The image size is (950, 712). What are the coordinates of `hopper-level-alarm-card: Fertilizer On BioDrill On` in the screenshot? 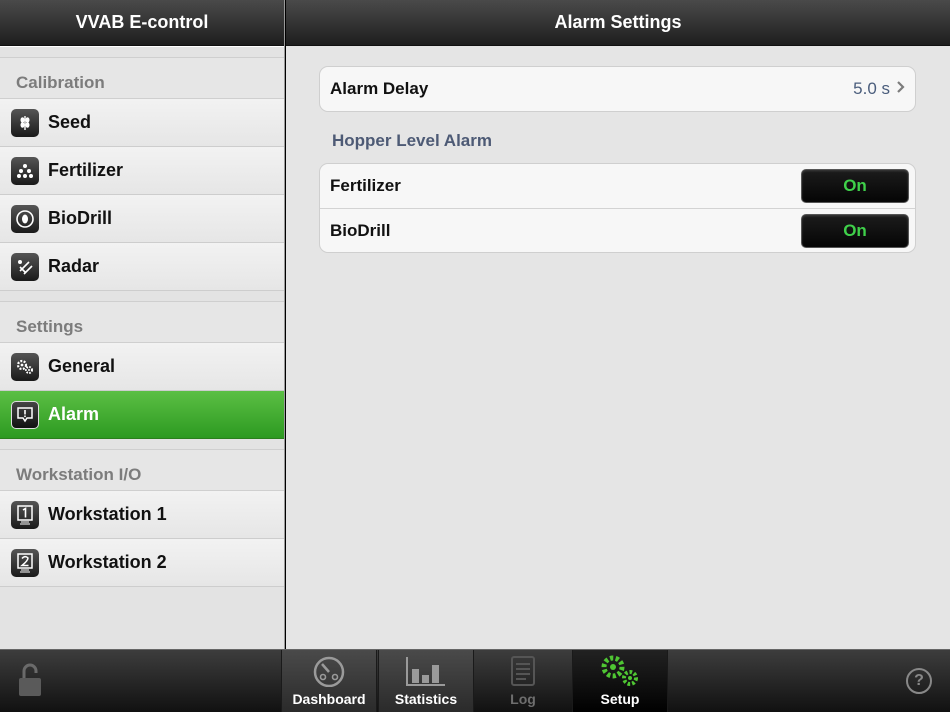 It's located at (617, 208).